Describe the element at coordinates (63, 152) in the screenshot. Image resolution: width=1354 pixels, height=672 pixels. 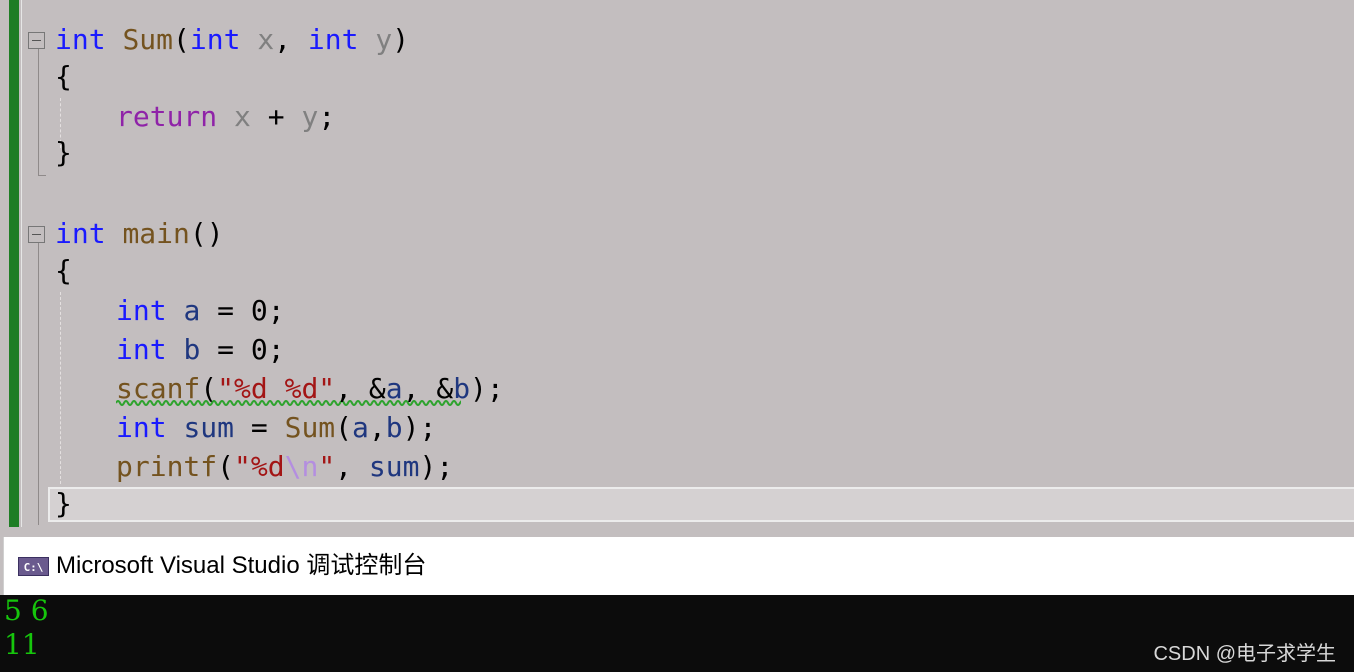
I see `code-line-4: }` at that location.